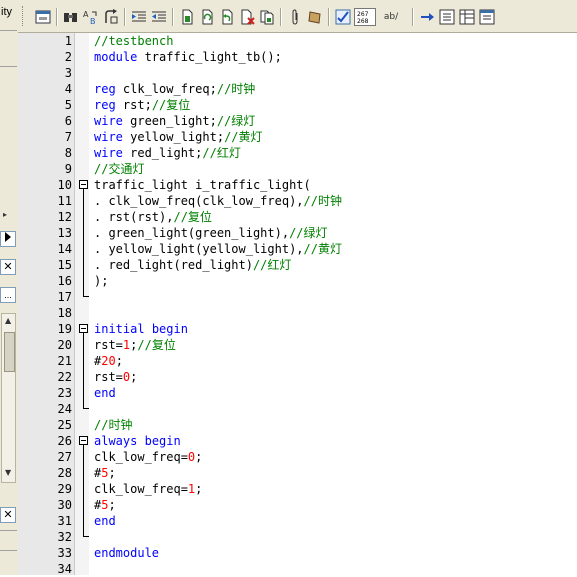 The width and height of the screenshot is (577, 577). I want to click on fold-guide, so click(83, 243).